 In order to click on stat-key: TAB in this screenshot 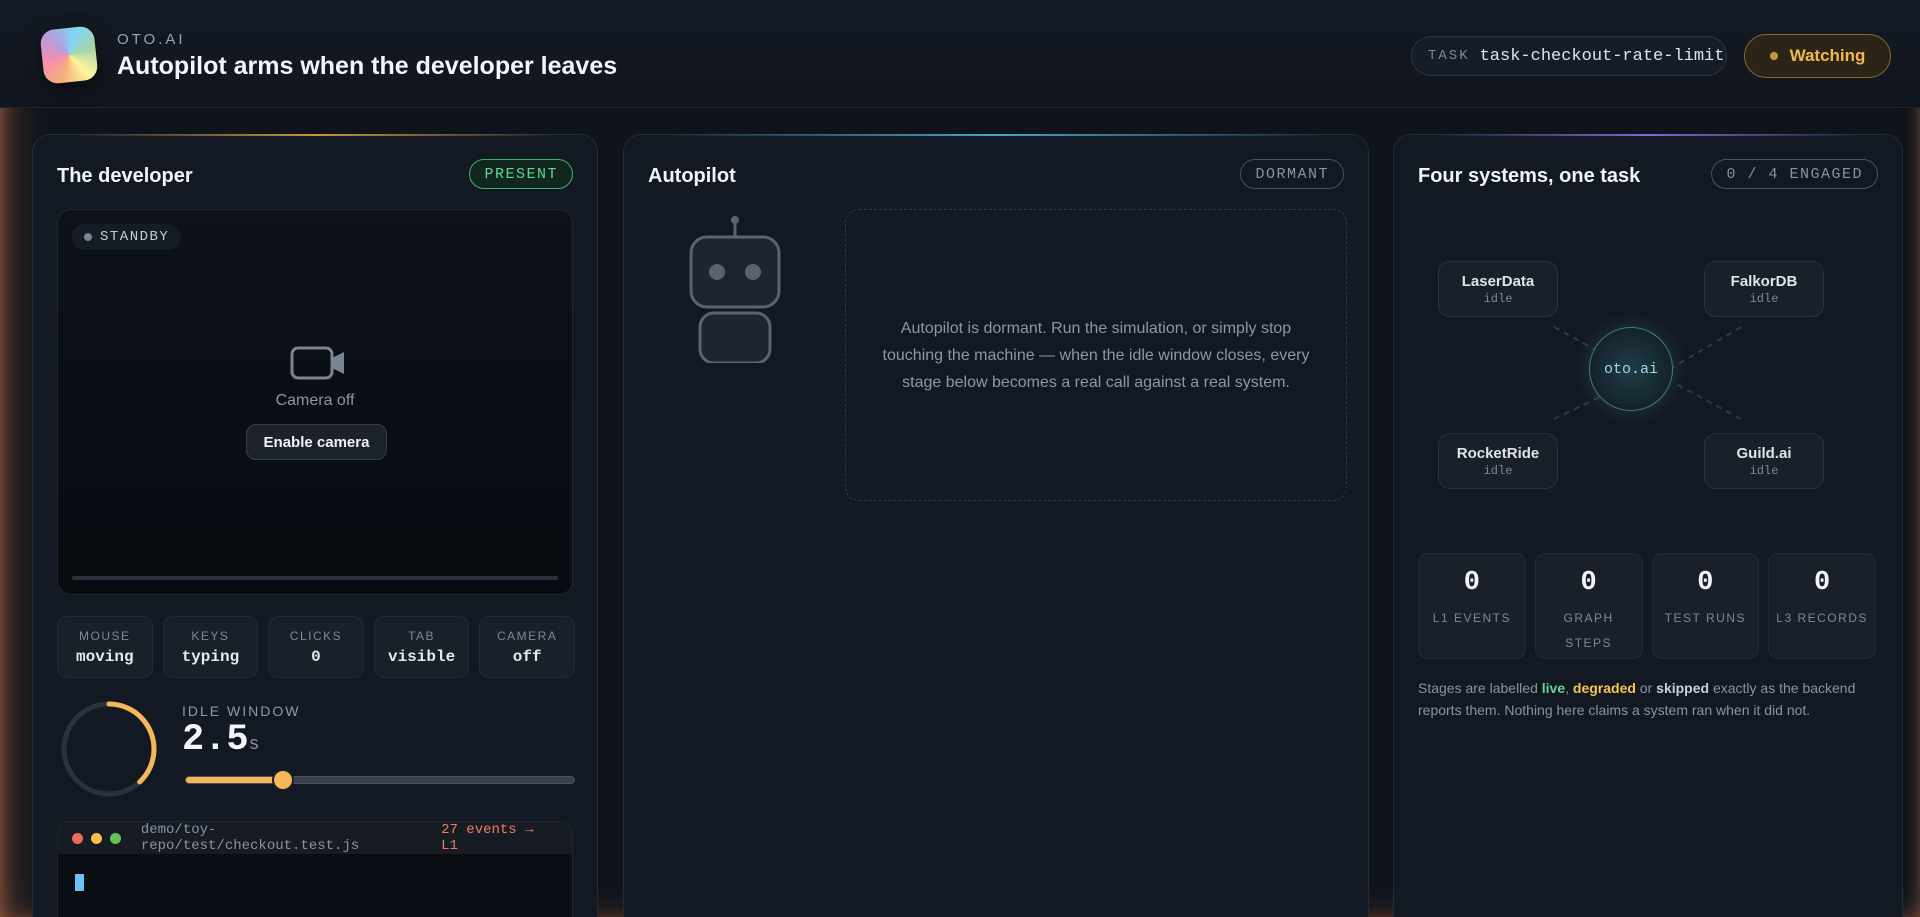, I will do `click(422, 635)`.